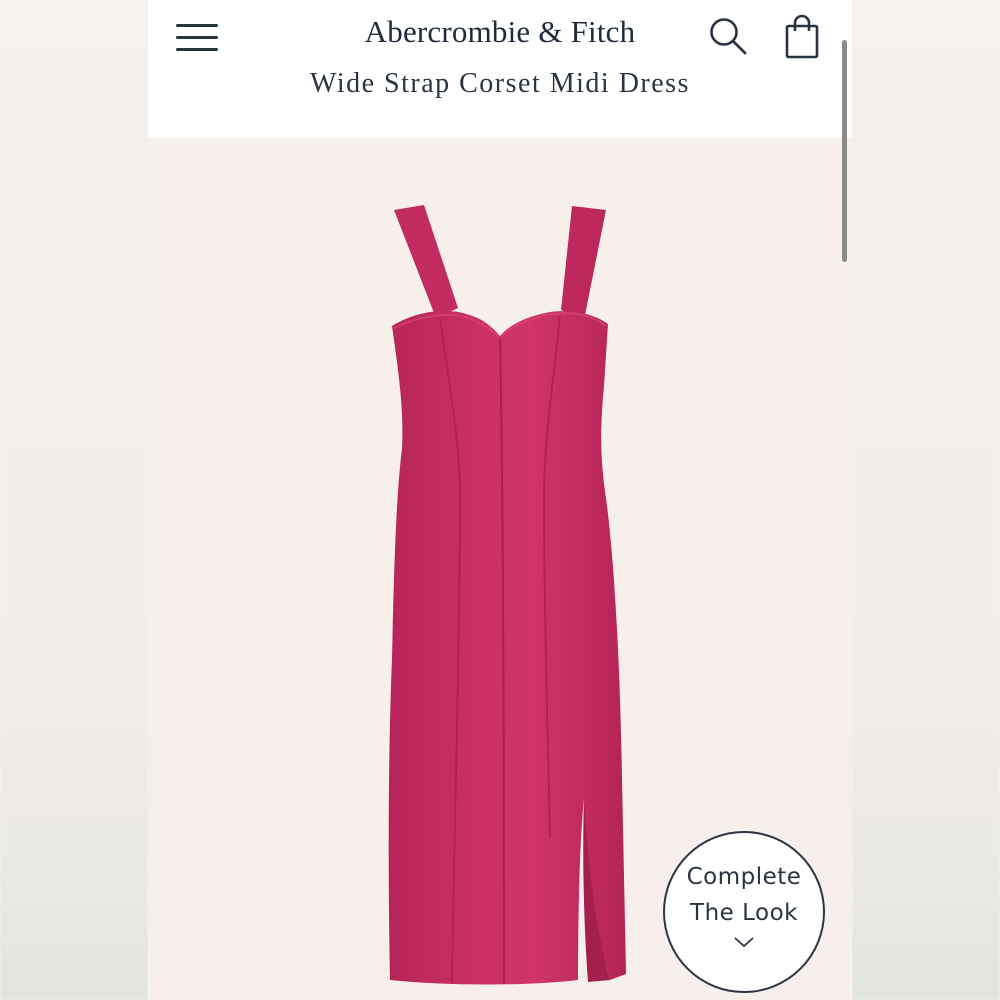 Image resolution: width=1000 pixels, height=1000 pixels. Describe the element at coordinates (744, 877) in the screenshot. I see `complete-look-line1: Complete` at that location.